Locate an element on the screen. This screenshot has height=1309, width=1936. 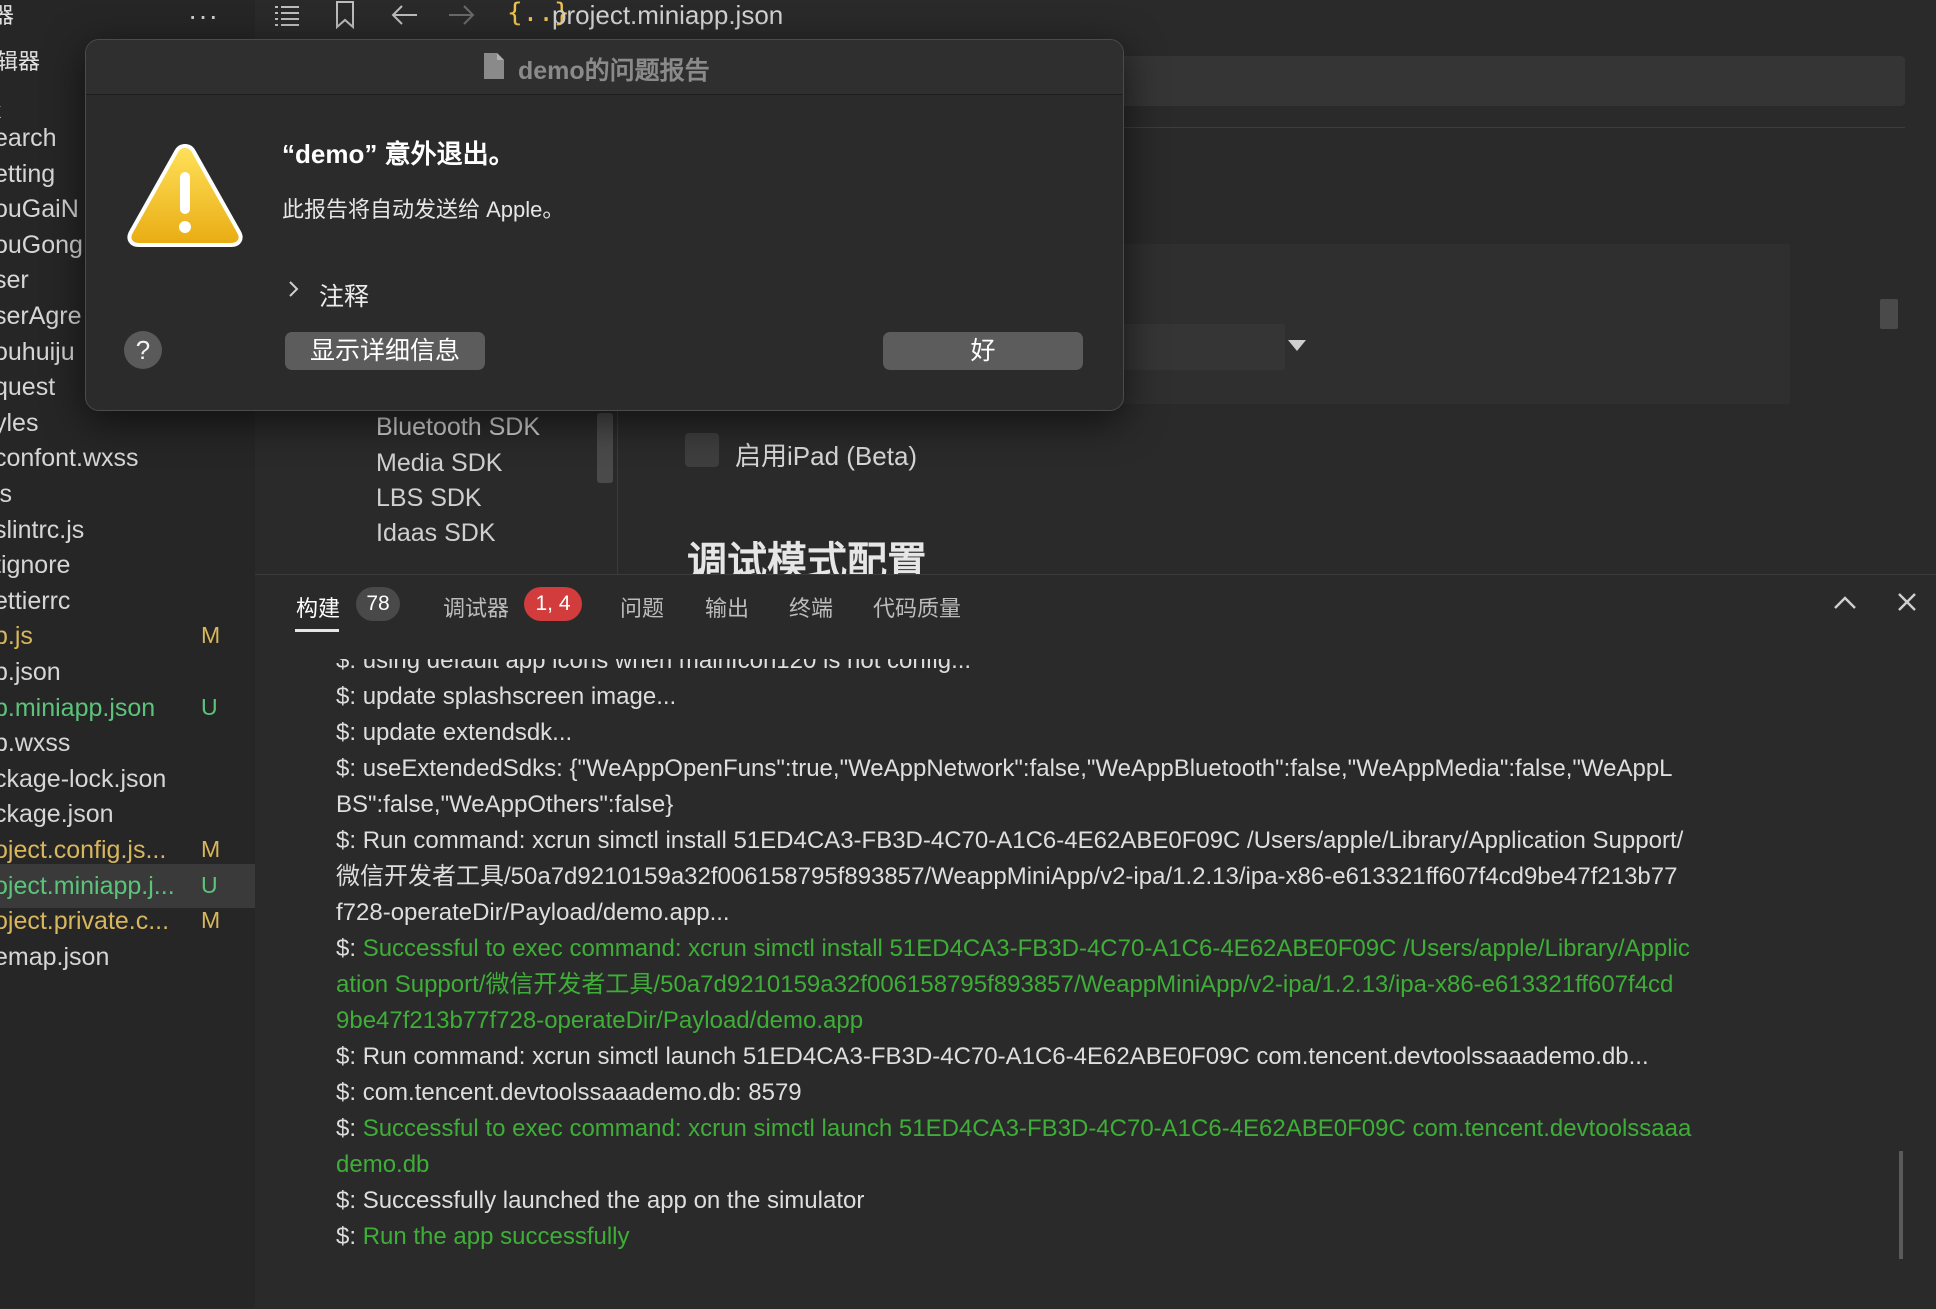
active-tab-indicator is located at coordinates (317, 630).